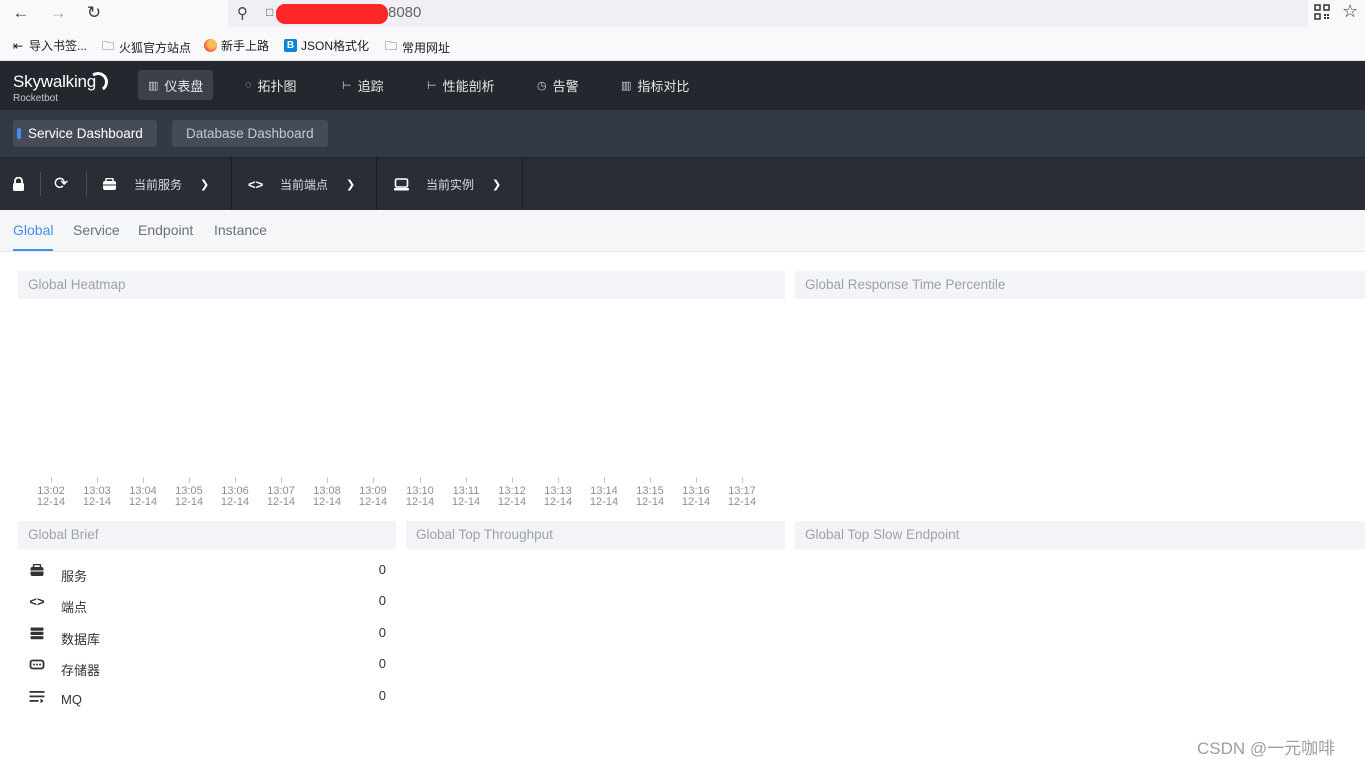  Describe the element at coordinates (461, 85) in the screenshot. I see `nav-profile: ⊢ 性能剖析` at that location.